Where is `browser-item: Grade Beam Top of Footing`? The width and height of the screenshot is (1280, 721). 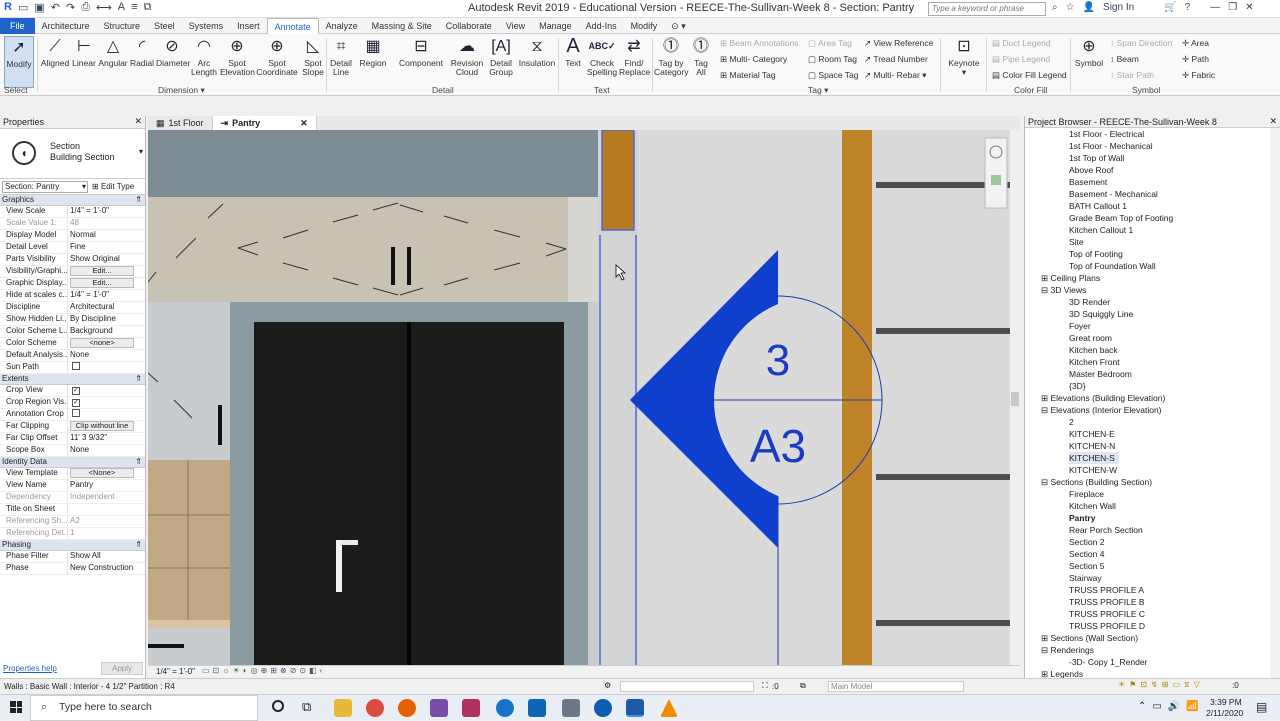
browser-item: Grade Beam Top of Footing is located at coordinates (1152, 218).